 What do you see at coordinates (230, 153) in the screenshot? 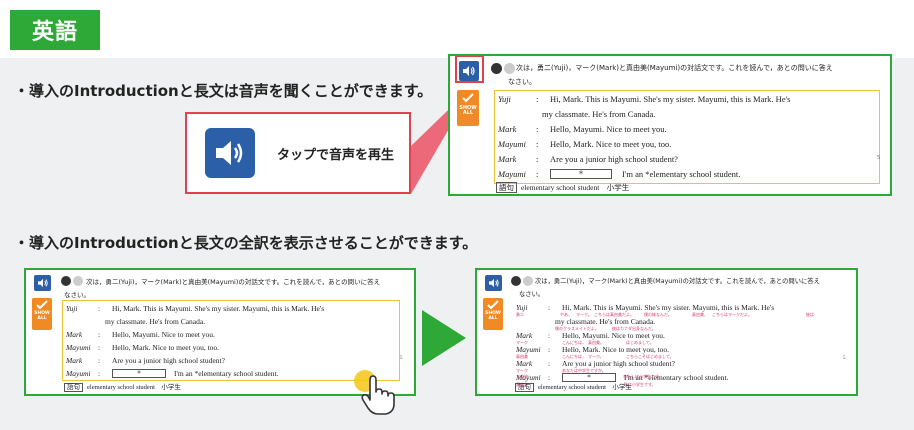
I see `speaker-icon` at bounding box center [230, 153].